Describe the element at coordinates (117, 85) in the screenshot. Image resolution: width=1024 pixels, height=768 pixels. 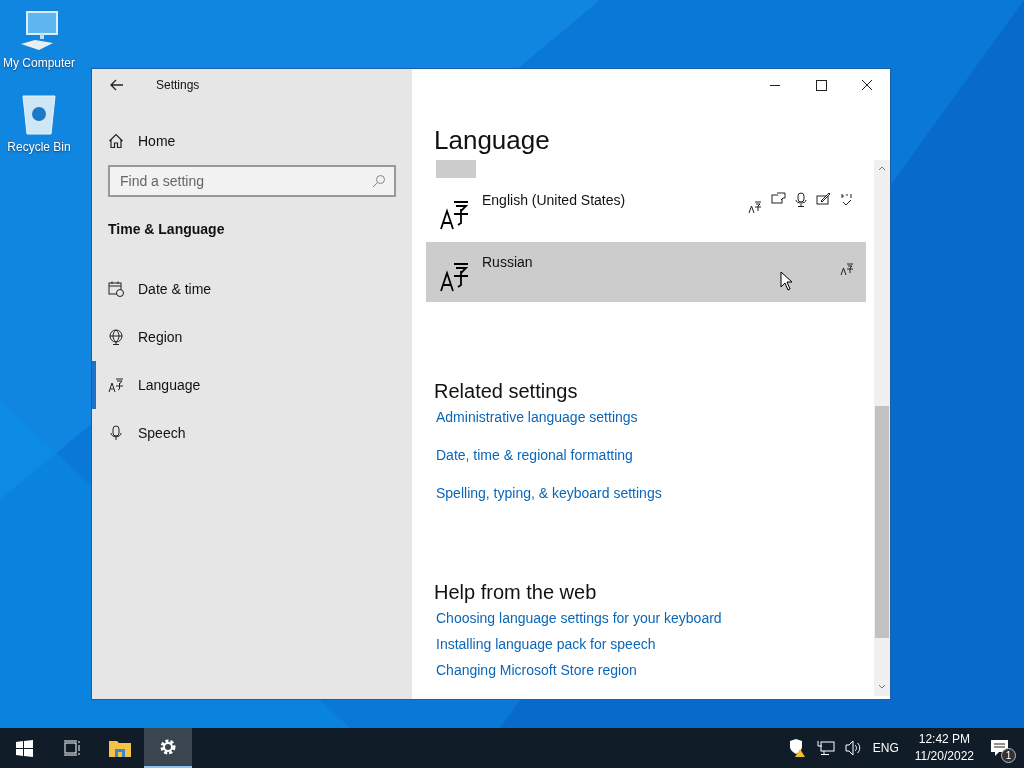
I see `back-arrow-icon` at that location.